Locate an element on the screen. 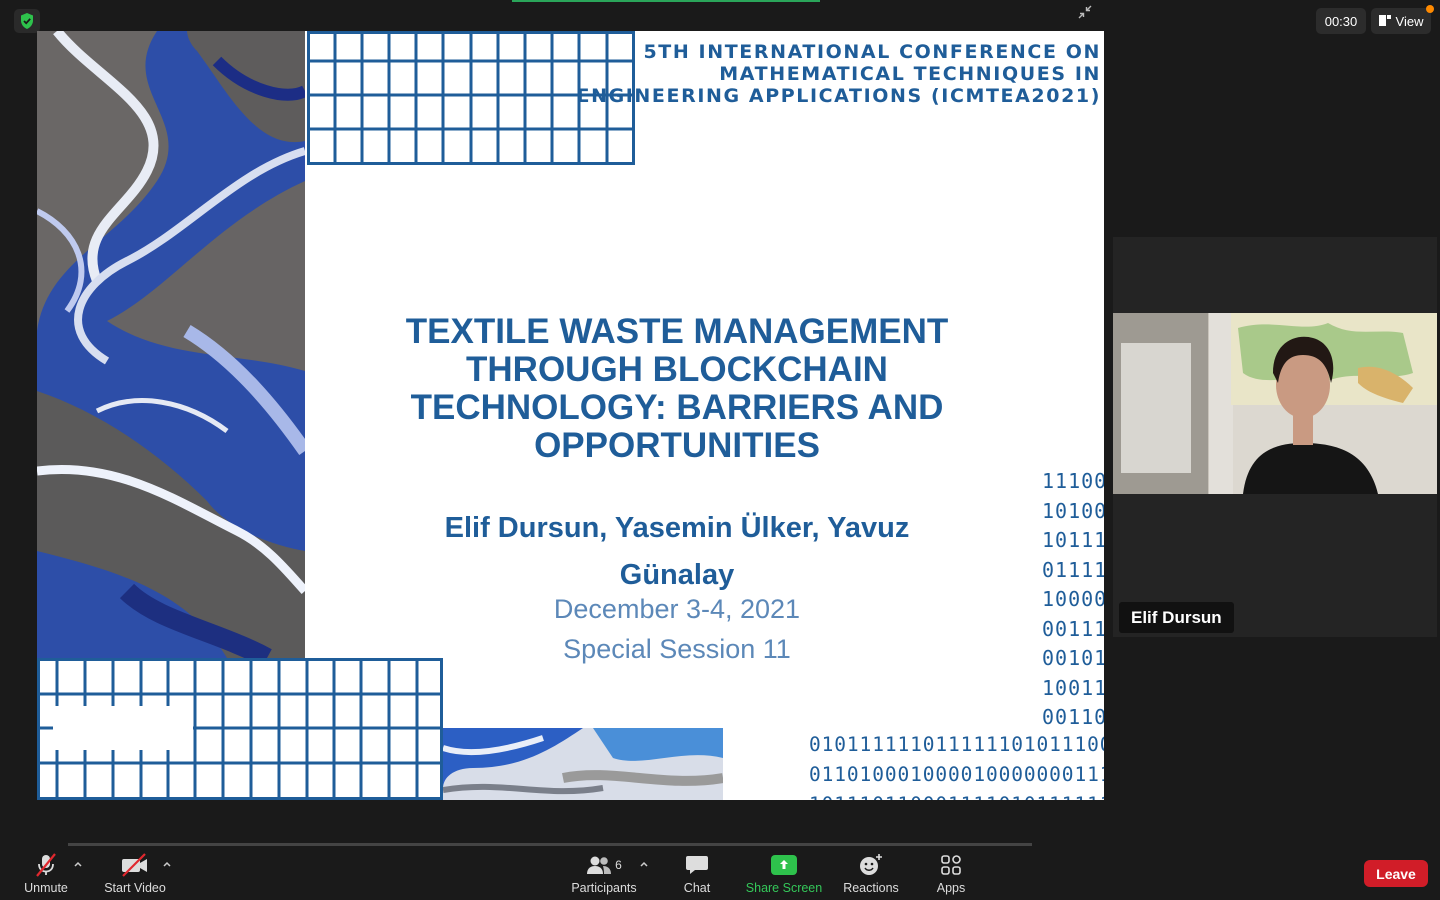 The image size is (1440, 900). meeting-timer: 00:30 is located at coordinates (1341, 21).